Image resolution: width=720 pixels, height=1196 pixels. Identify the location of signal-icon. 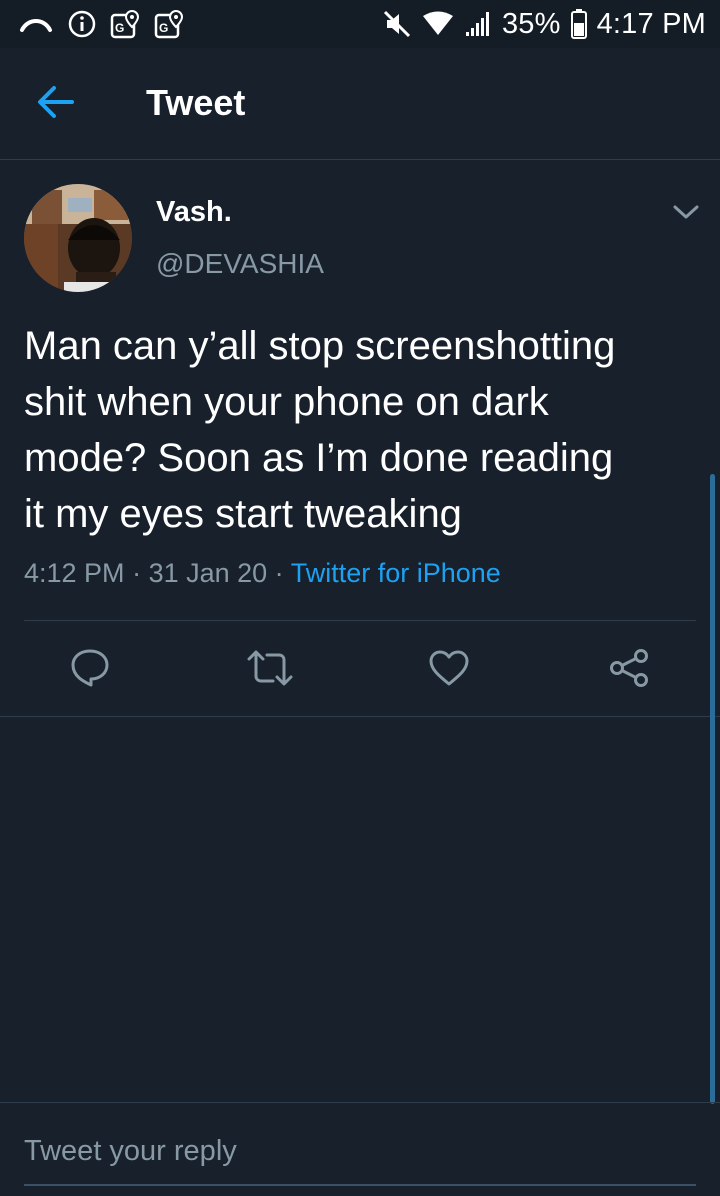
(478, 24).